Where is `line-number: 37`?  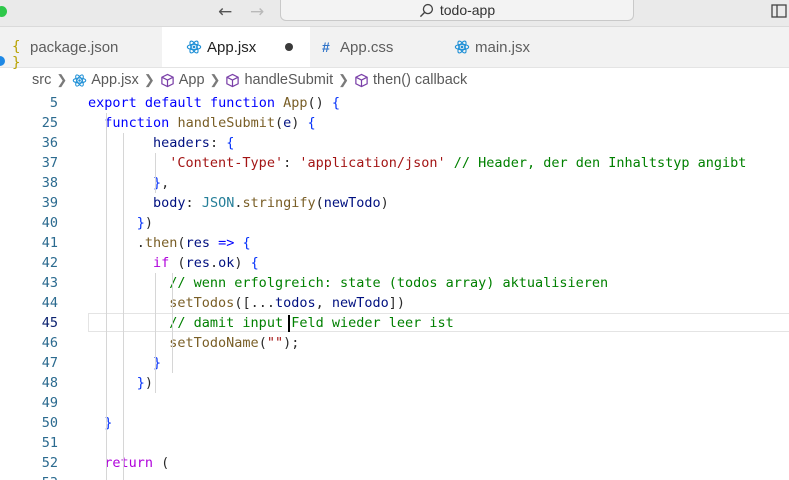
line-number: 37 is located at coordinates (49, 163).